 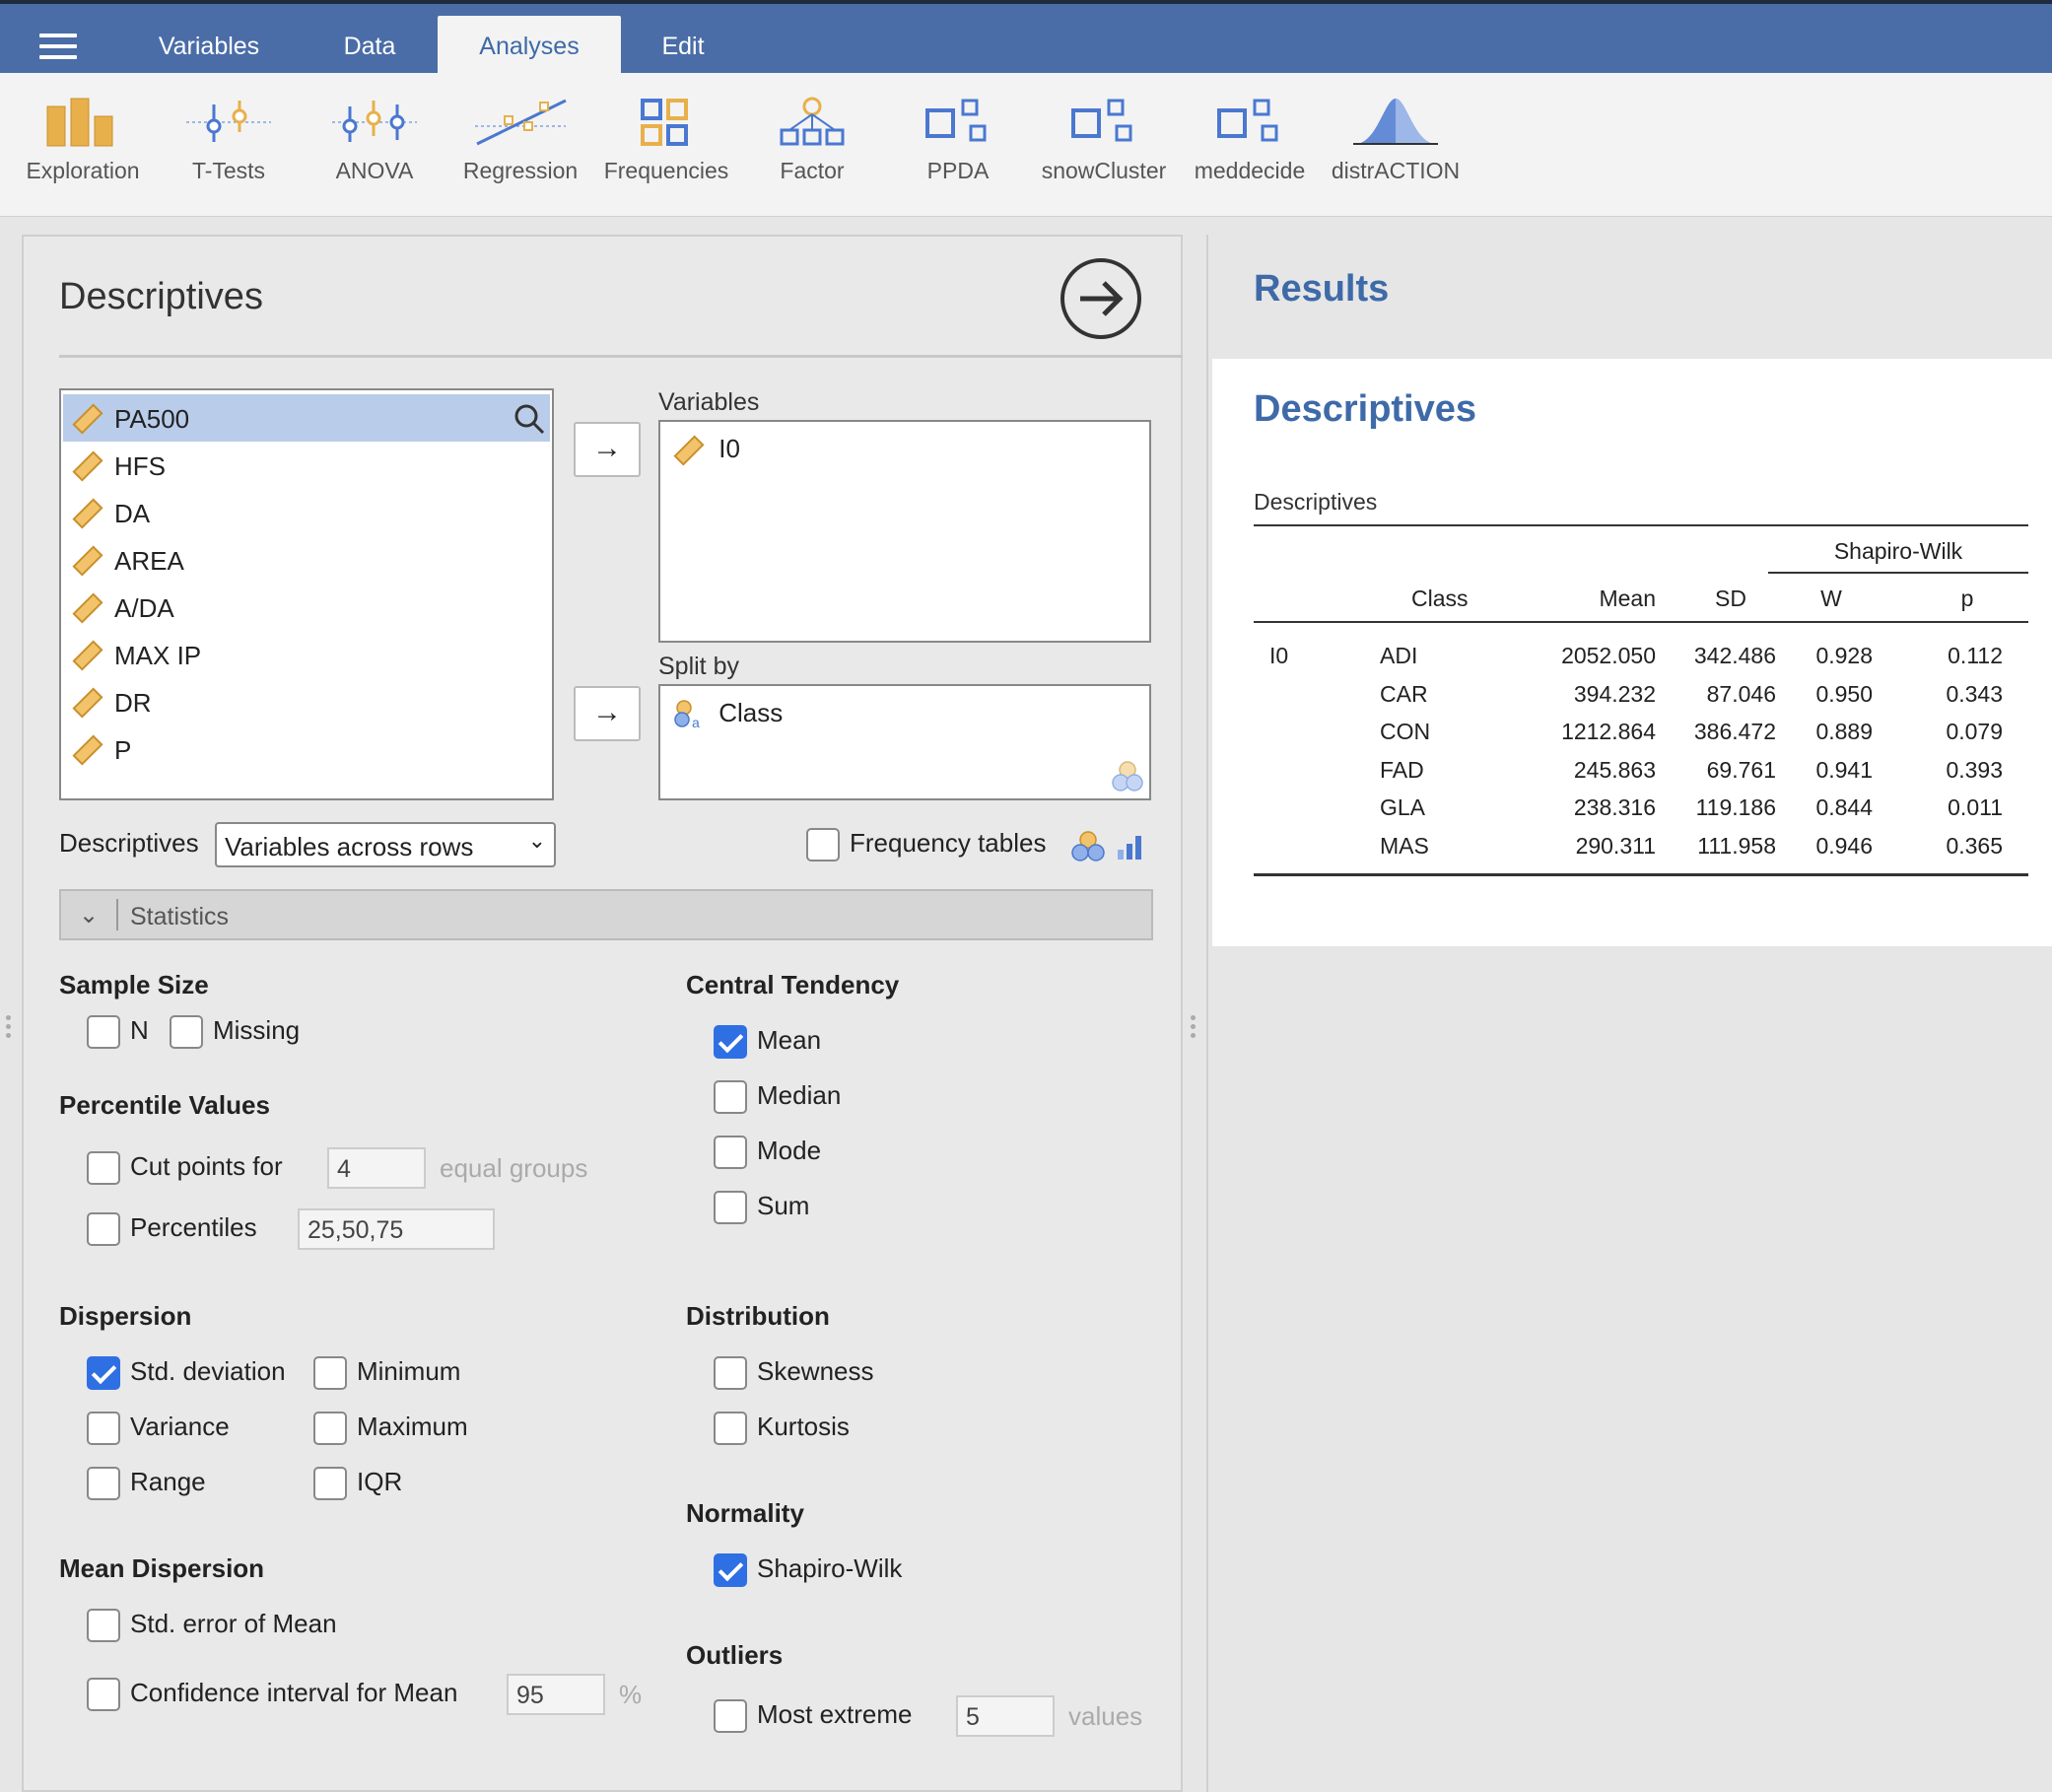 I want to click on toolbar-ppda: PPDA, so click(x=958, y=150).